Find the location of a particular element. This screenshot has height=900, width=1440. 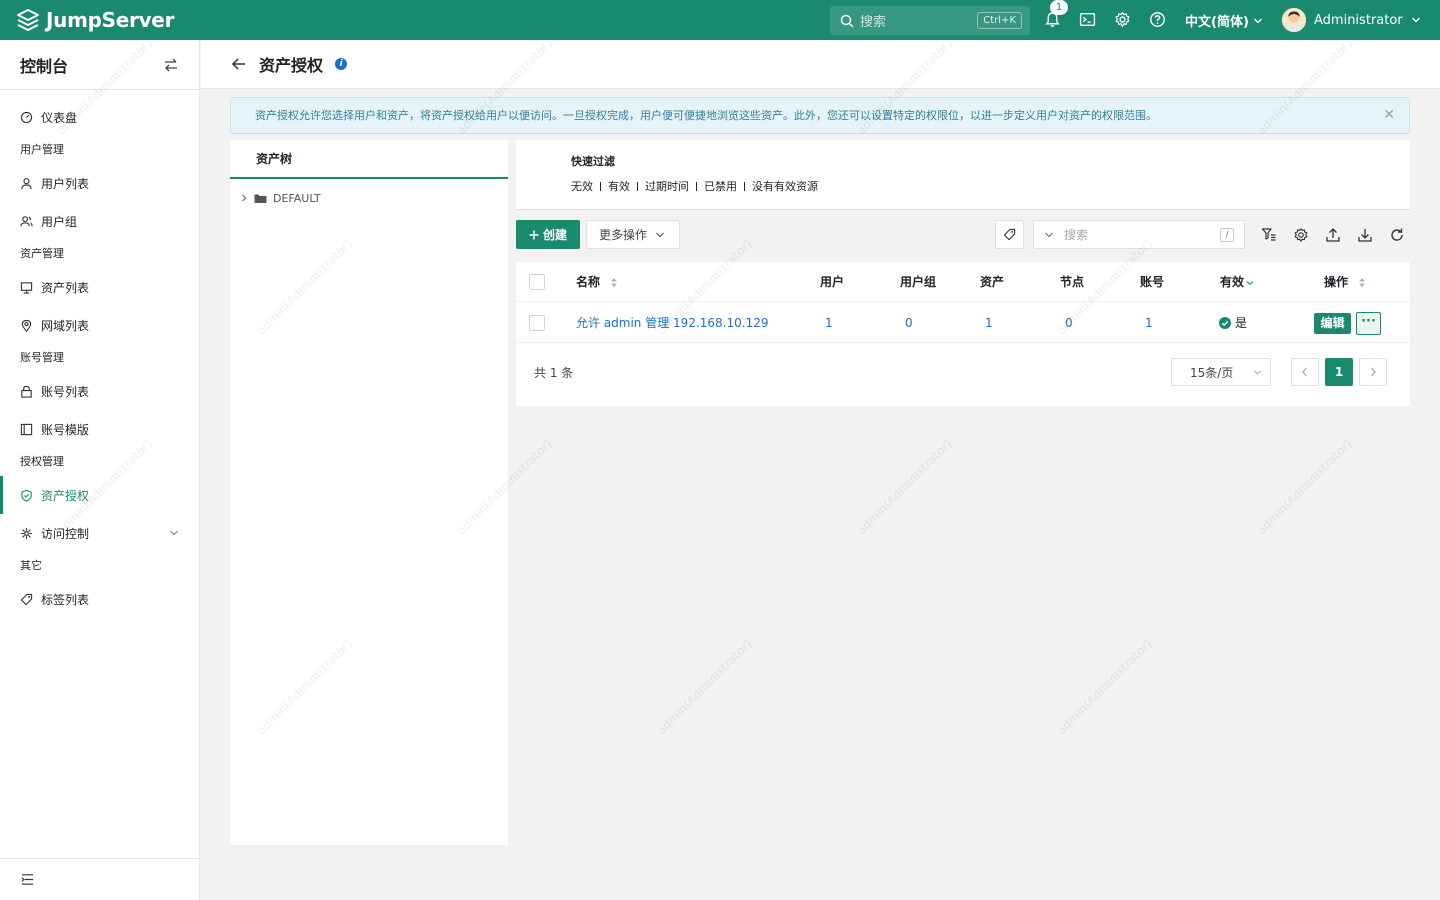

edit-button: 编辑 is located at coordinates (1332, 323).